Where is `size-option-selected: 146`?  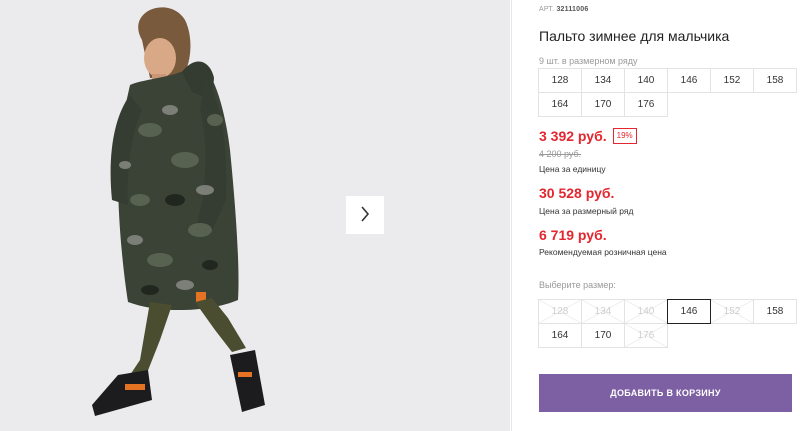
size-option-selected: 146 is located at coordinates (689, 311).